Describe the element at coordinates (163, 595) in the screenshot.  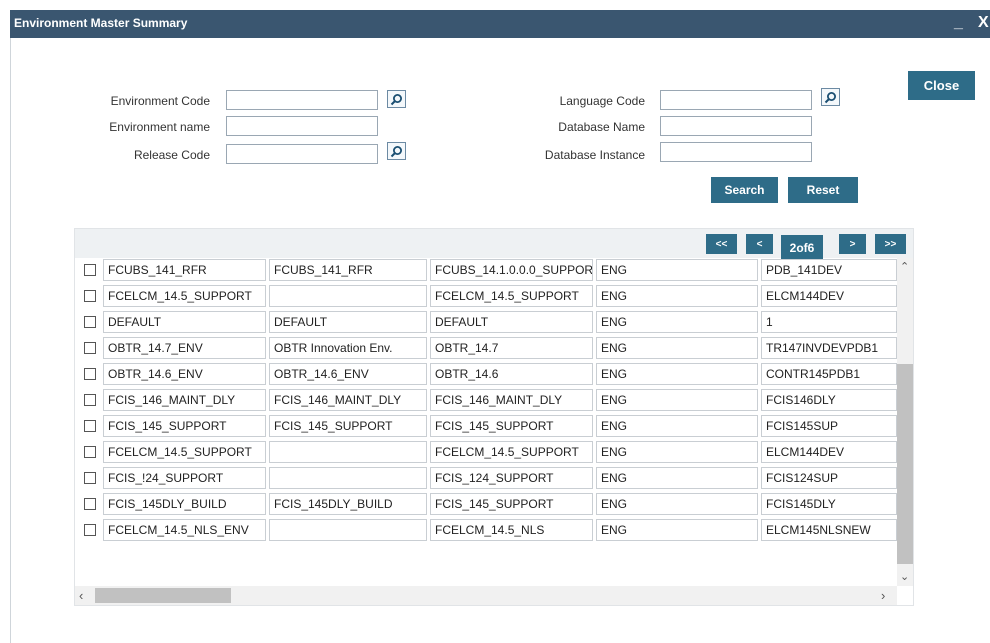
I see `horizontal-scroll-thumb` at that location.